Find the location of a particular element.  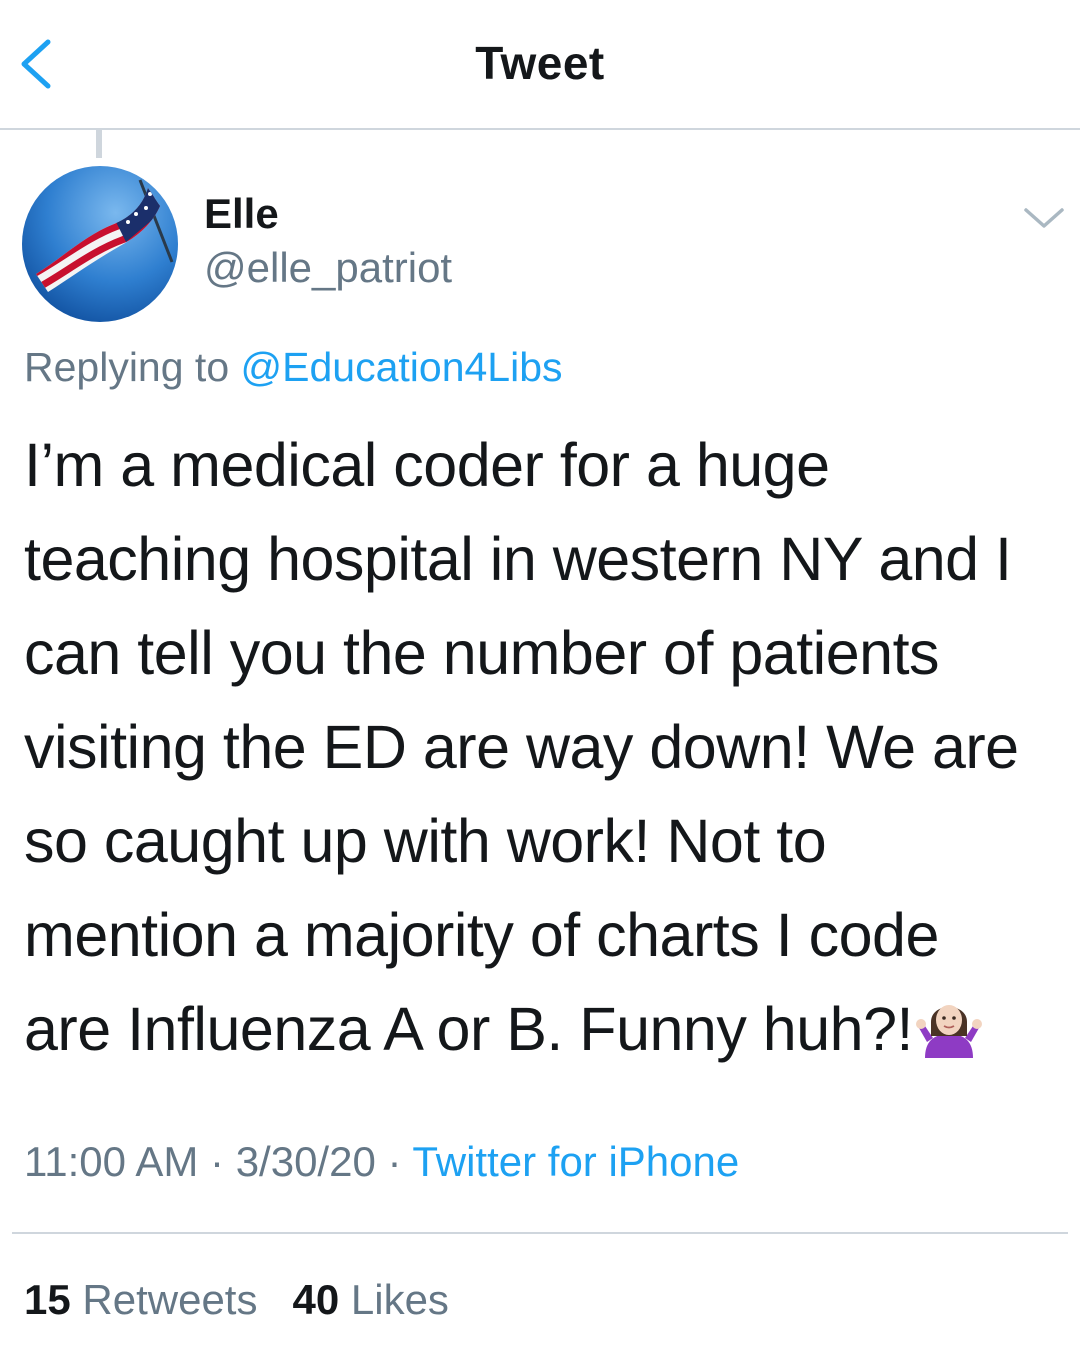

replying-to-mention-link: @Education4Libs is located at coordinates (402, 367).